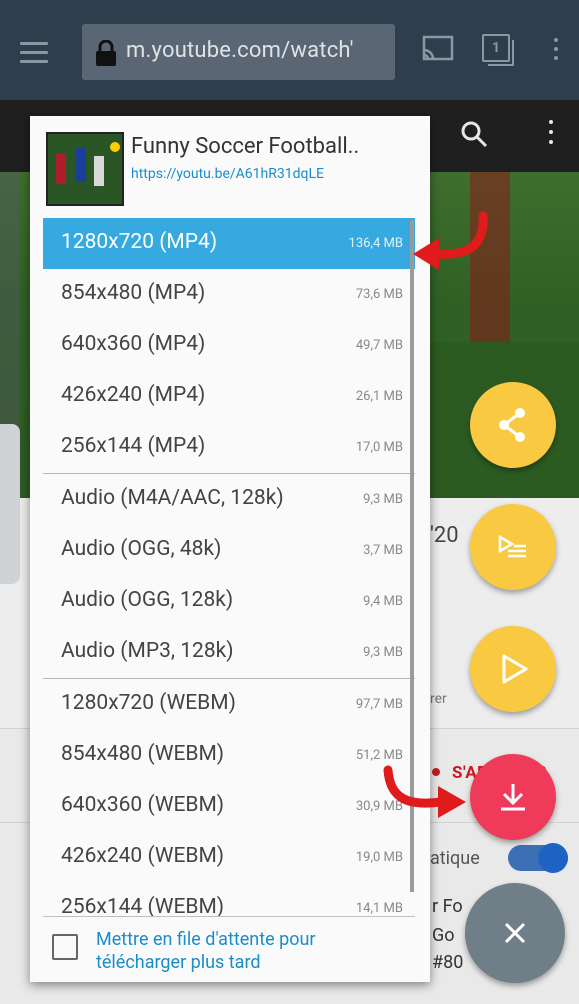 The height and width of the screenshot is (1004, 579). I want to click on format-size: 26,1 MB, so click(379, 396).